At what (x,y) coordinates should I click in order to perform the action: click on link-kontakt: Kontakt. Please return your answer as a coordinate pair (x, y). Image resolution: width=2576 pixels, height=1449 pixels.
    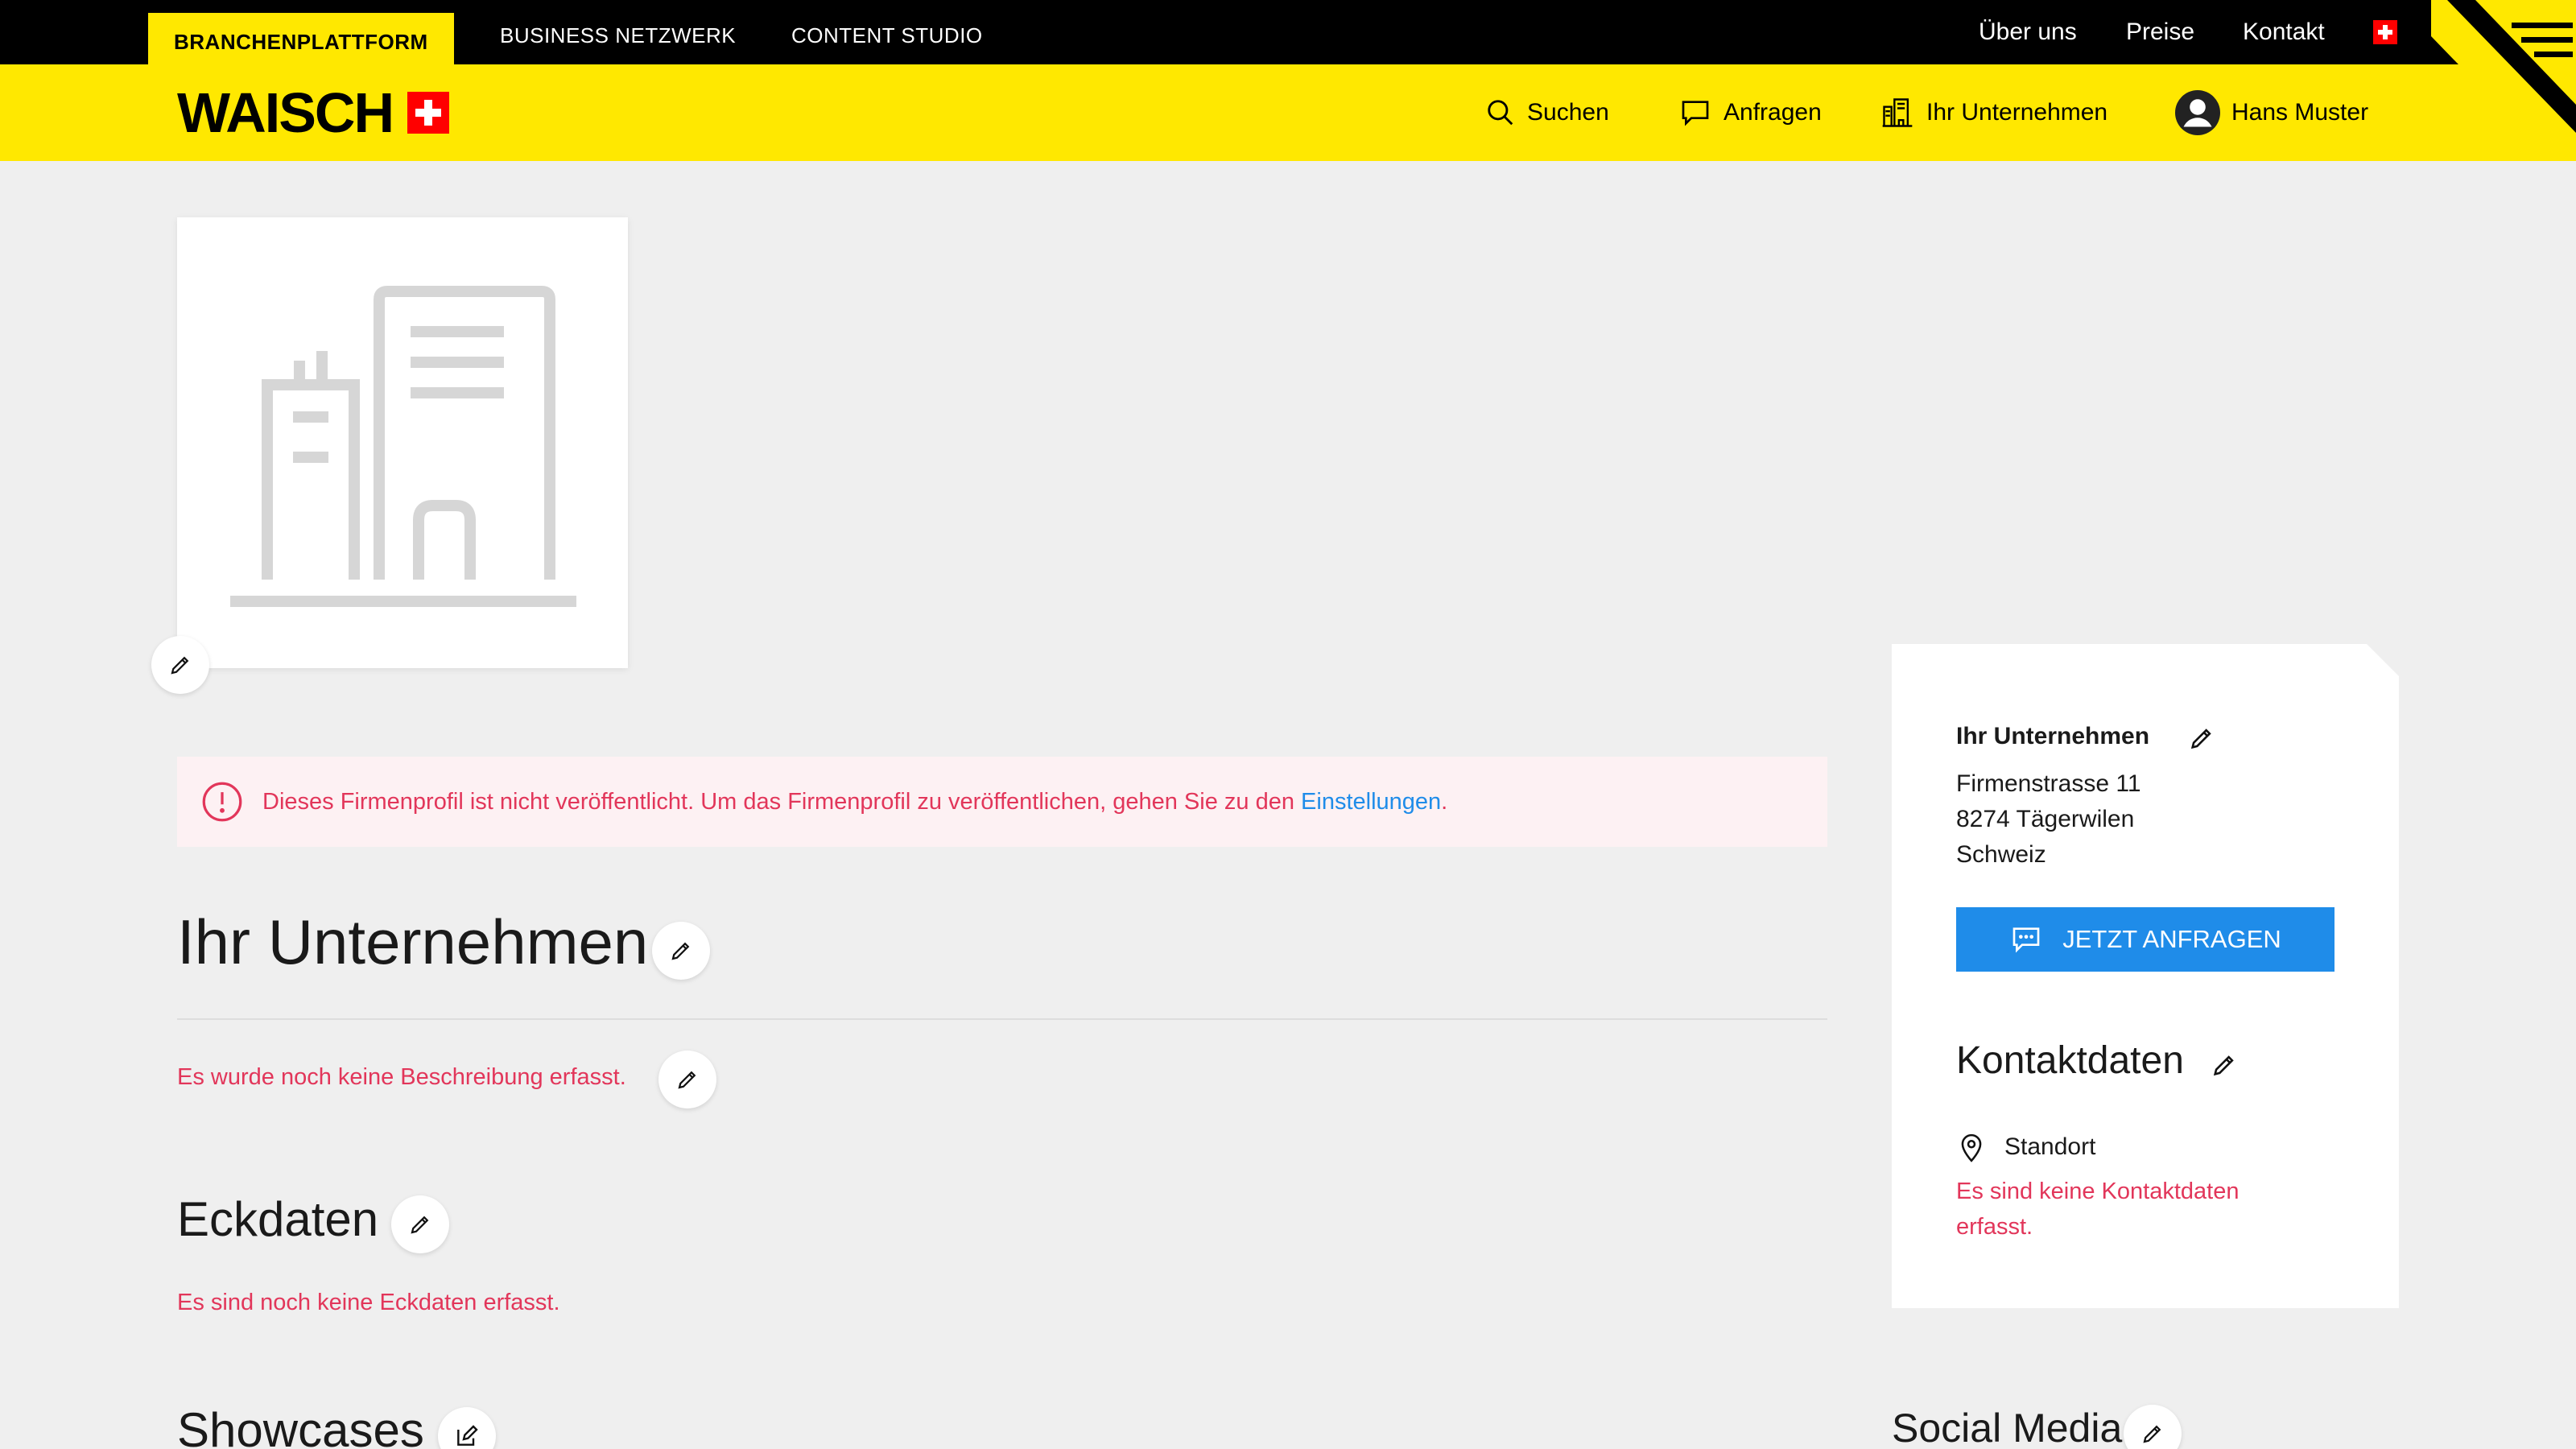
    Looking at the image, I should click on (2284, 32).